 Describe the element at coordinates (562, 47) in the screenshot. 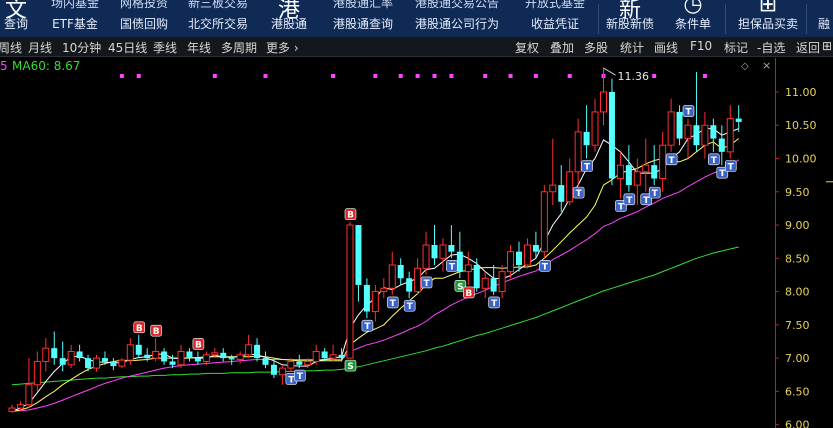

I see `tool-button-1: 叠加` at that location.